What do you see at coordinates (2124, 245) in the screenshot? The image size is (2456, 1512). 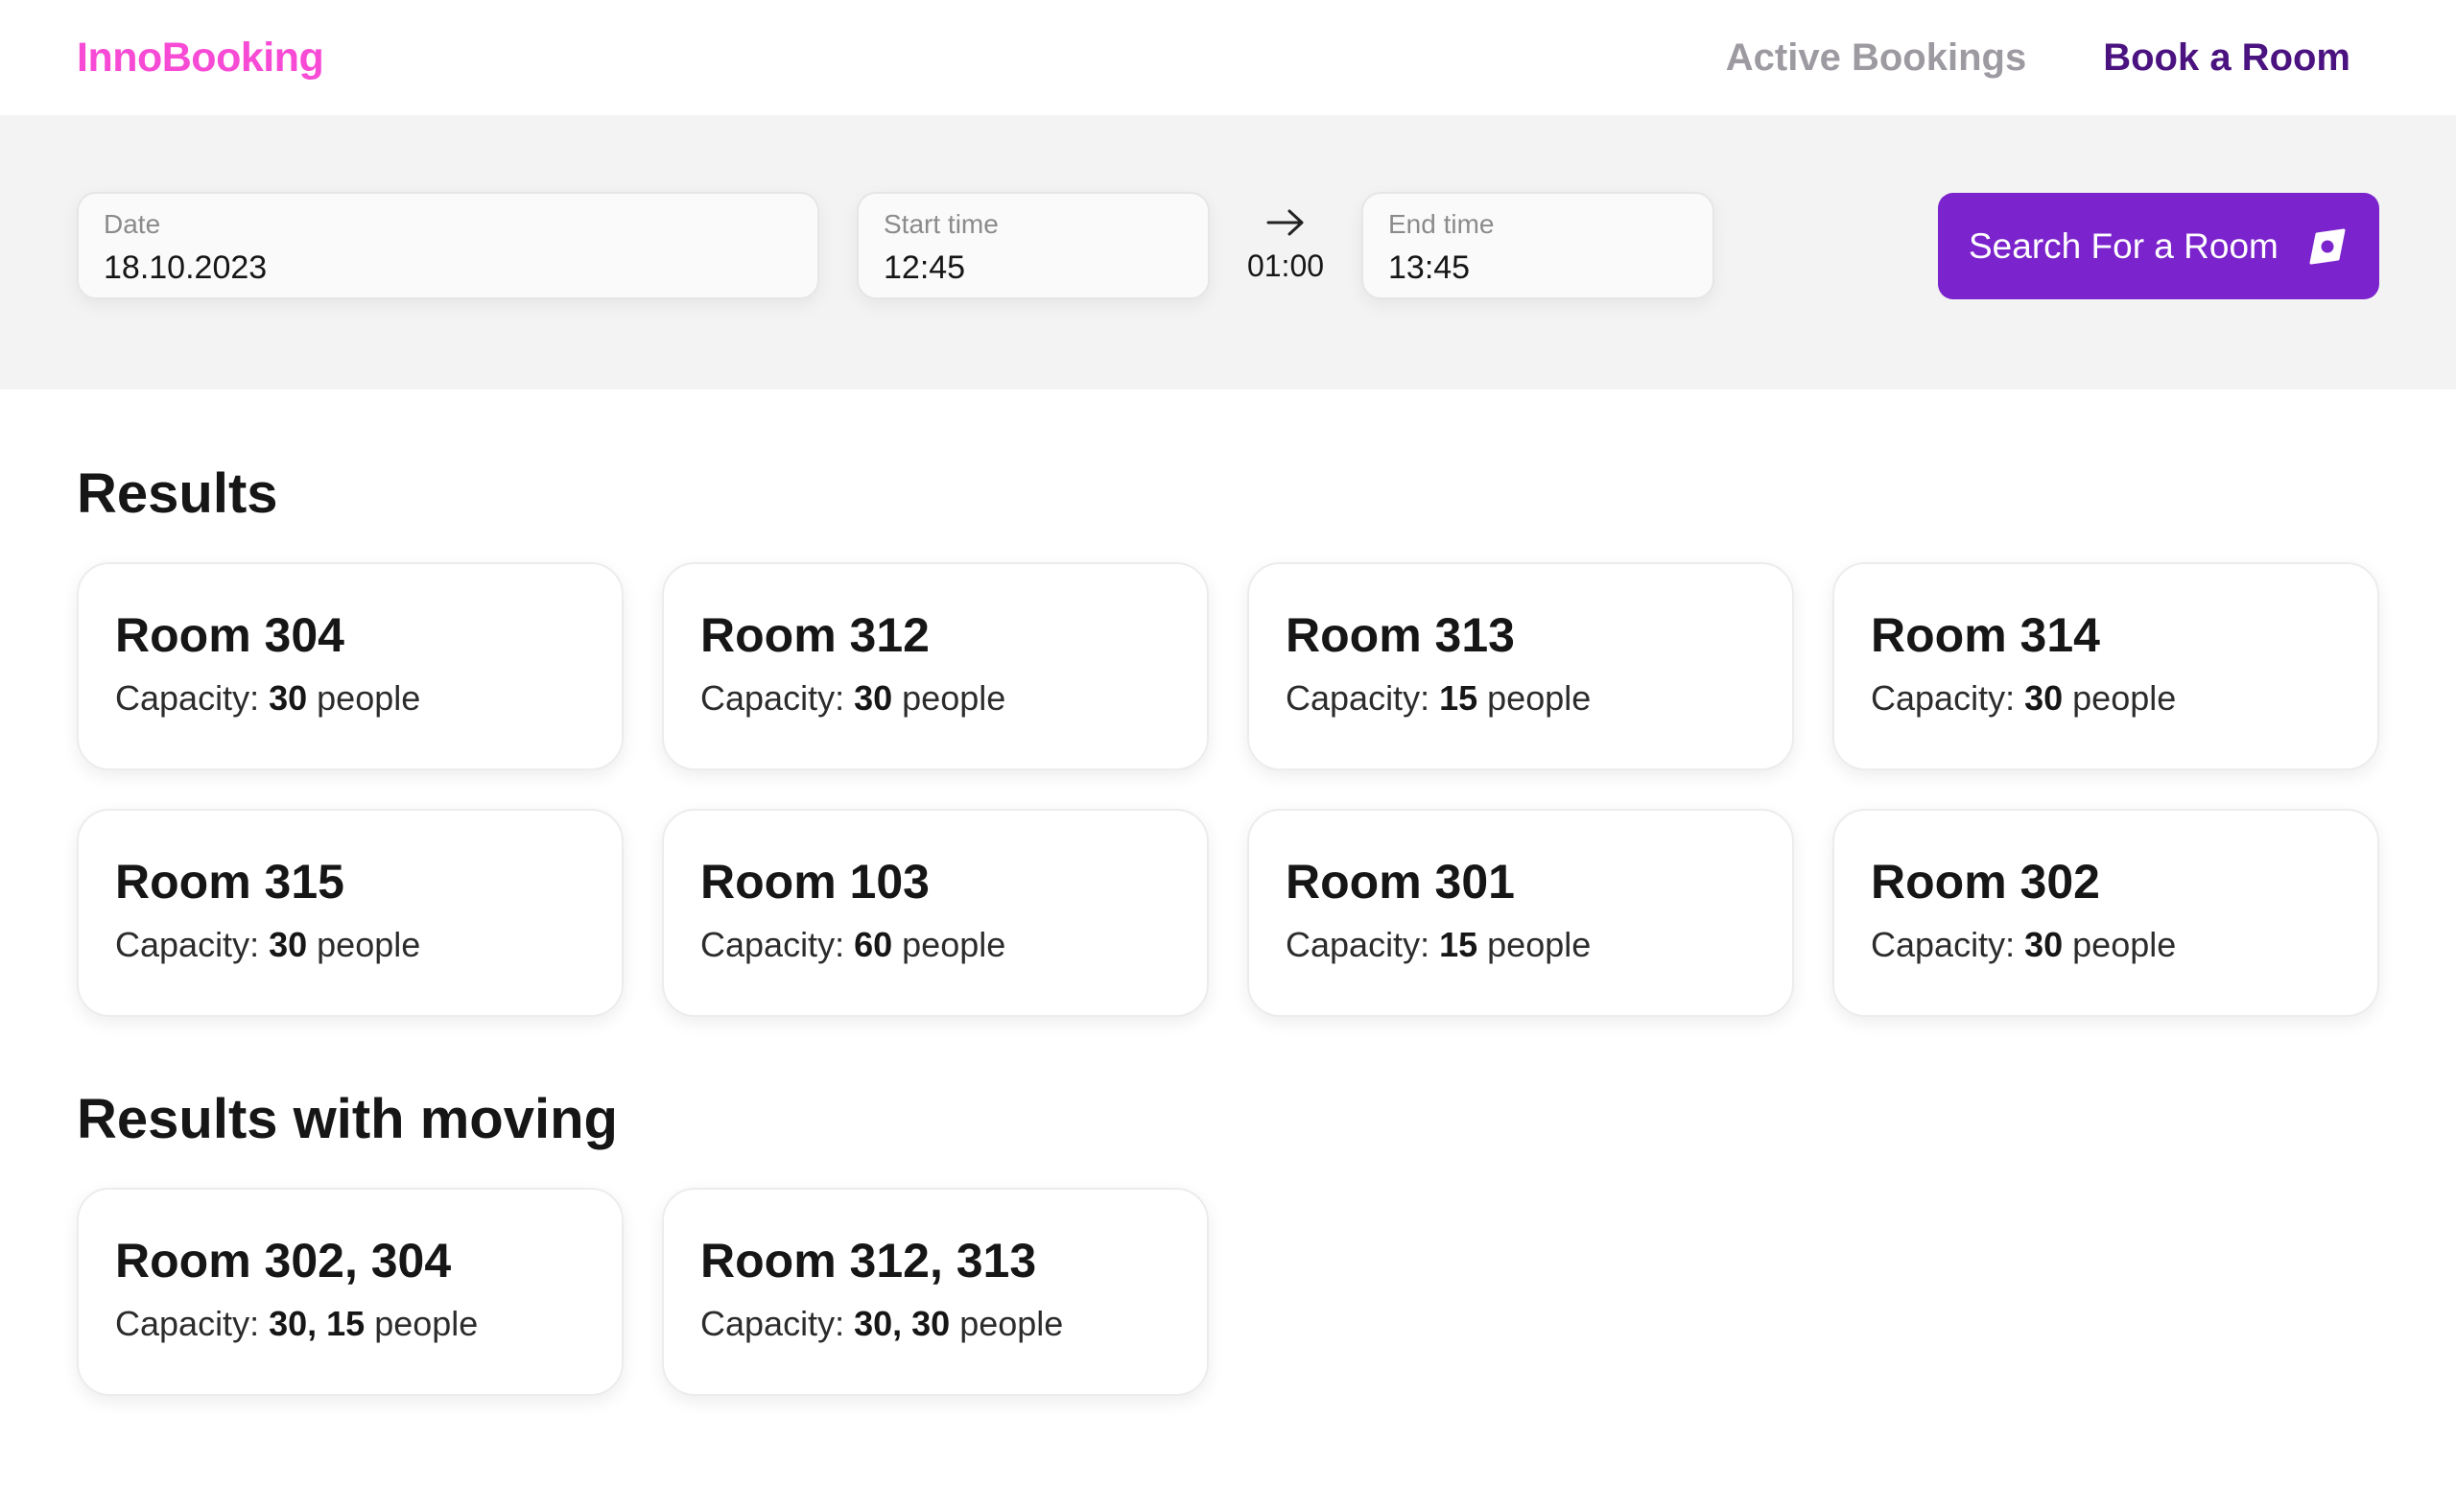 I see `search-button-label: Search For a Room` at bounding box center [2124, 245].